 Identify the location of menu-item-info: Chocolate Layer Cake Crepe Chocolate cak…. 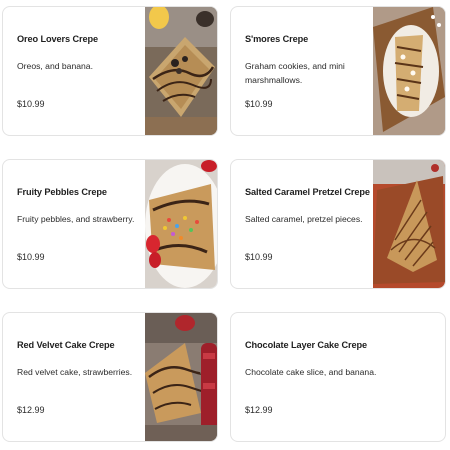
(338, 377).